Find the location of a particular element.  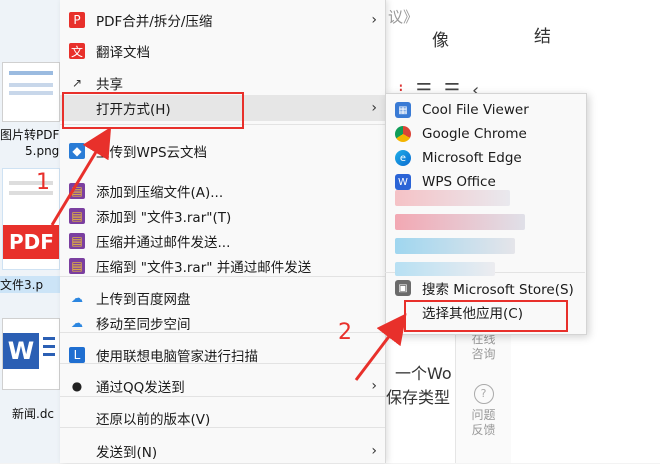

arrow-to-choose-other is located at coordinates (380, 347).